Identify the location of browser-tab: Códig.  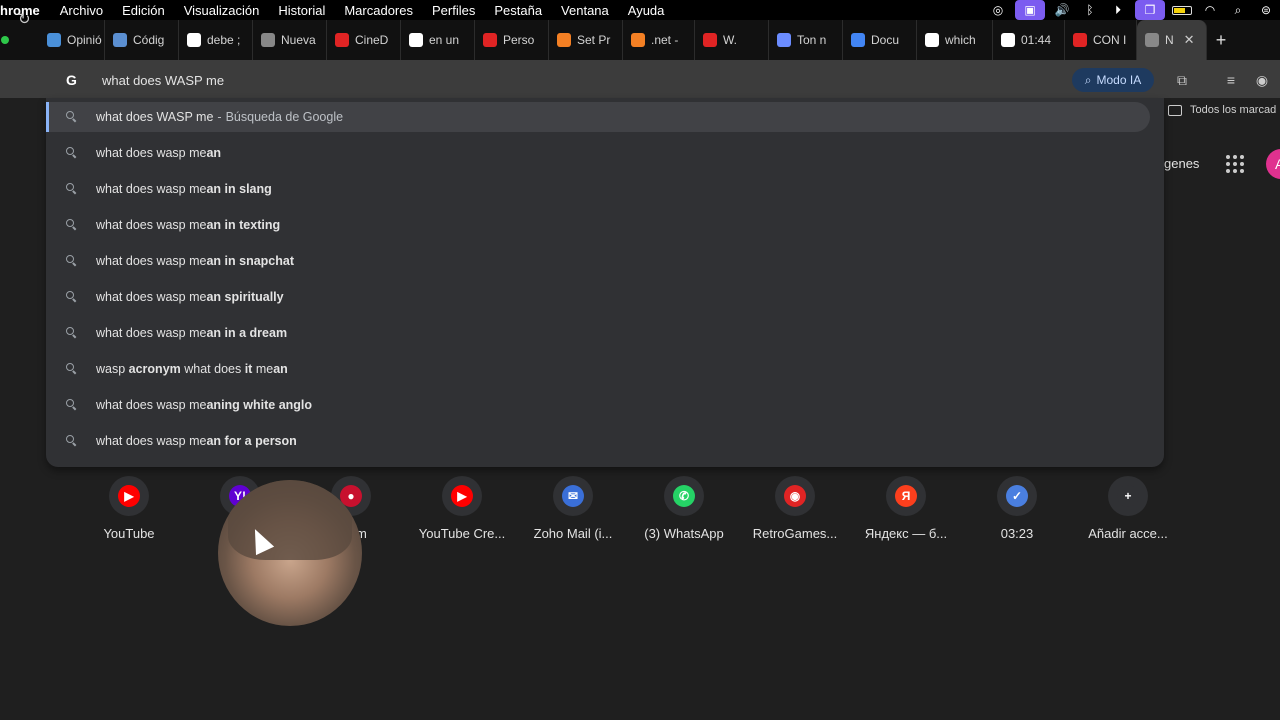
(142, 40).